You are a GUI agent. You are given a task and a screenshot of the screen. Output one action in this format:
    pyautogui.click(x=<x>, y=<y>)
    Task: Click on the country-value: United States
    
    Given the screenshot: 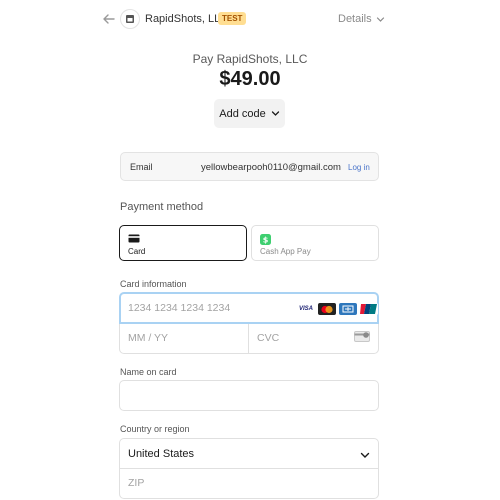 What is the action you would take?
    pyautogui.click(x=161, y=454)
    